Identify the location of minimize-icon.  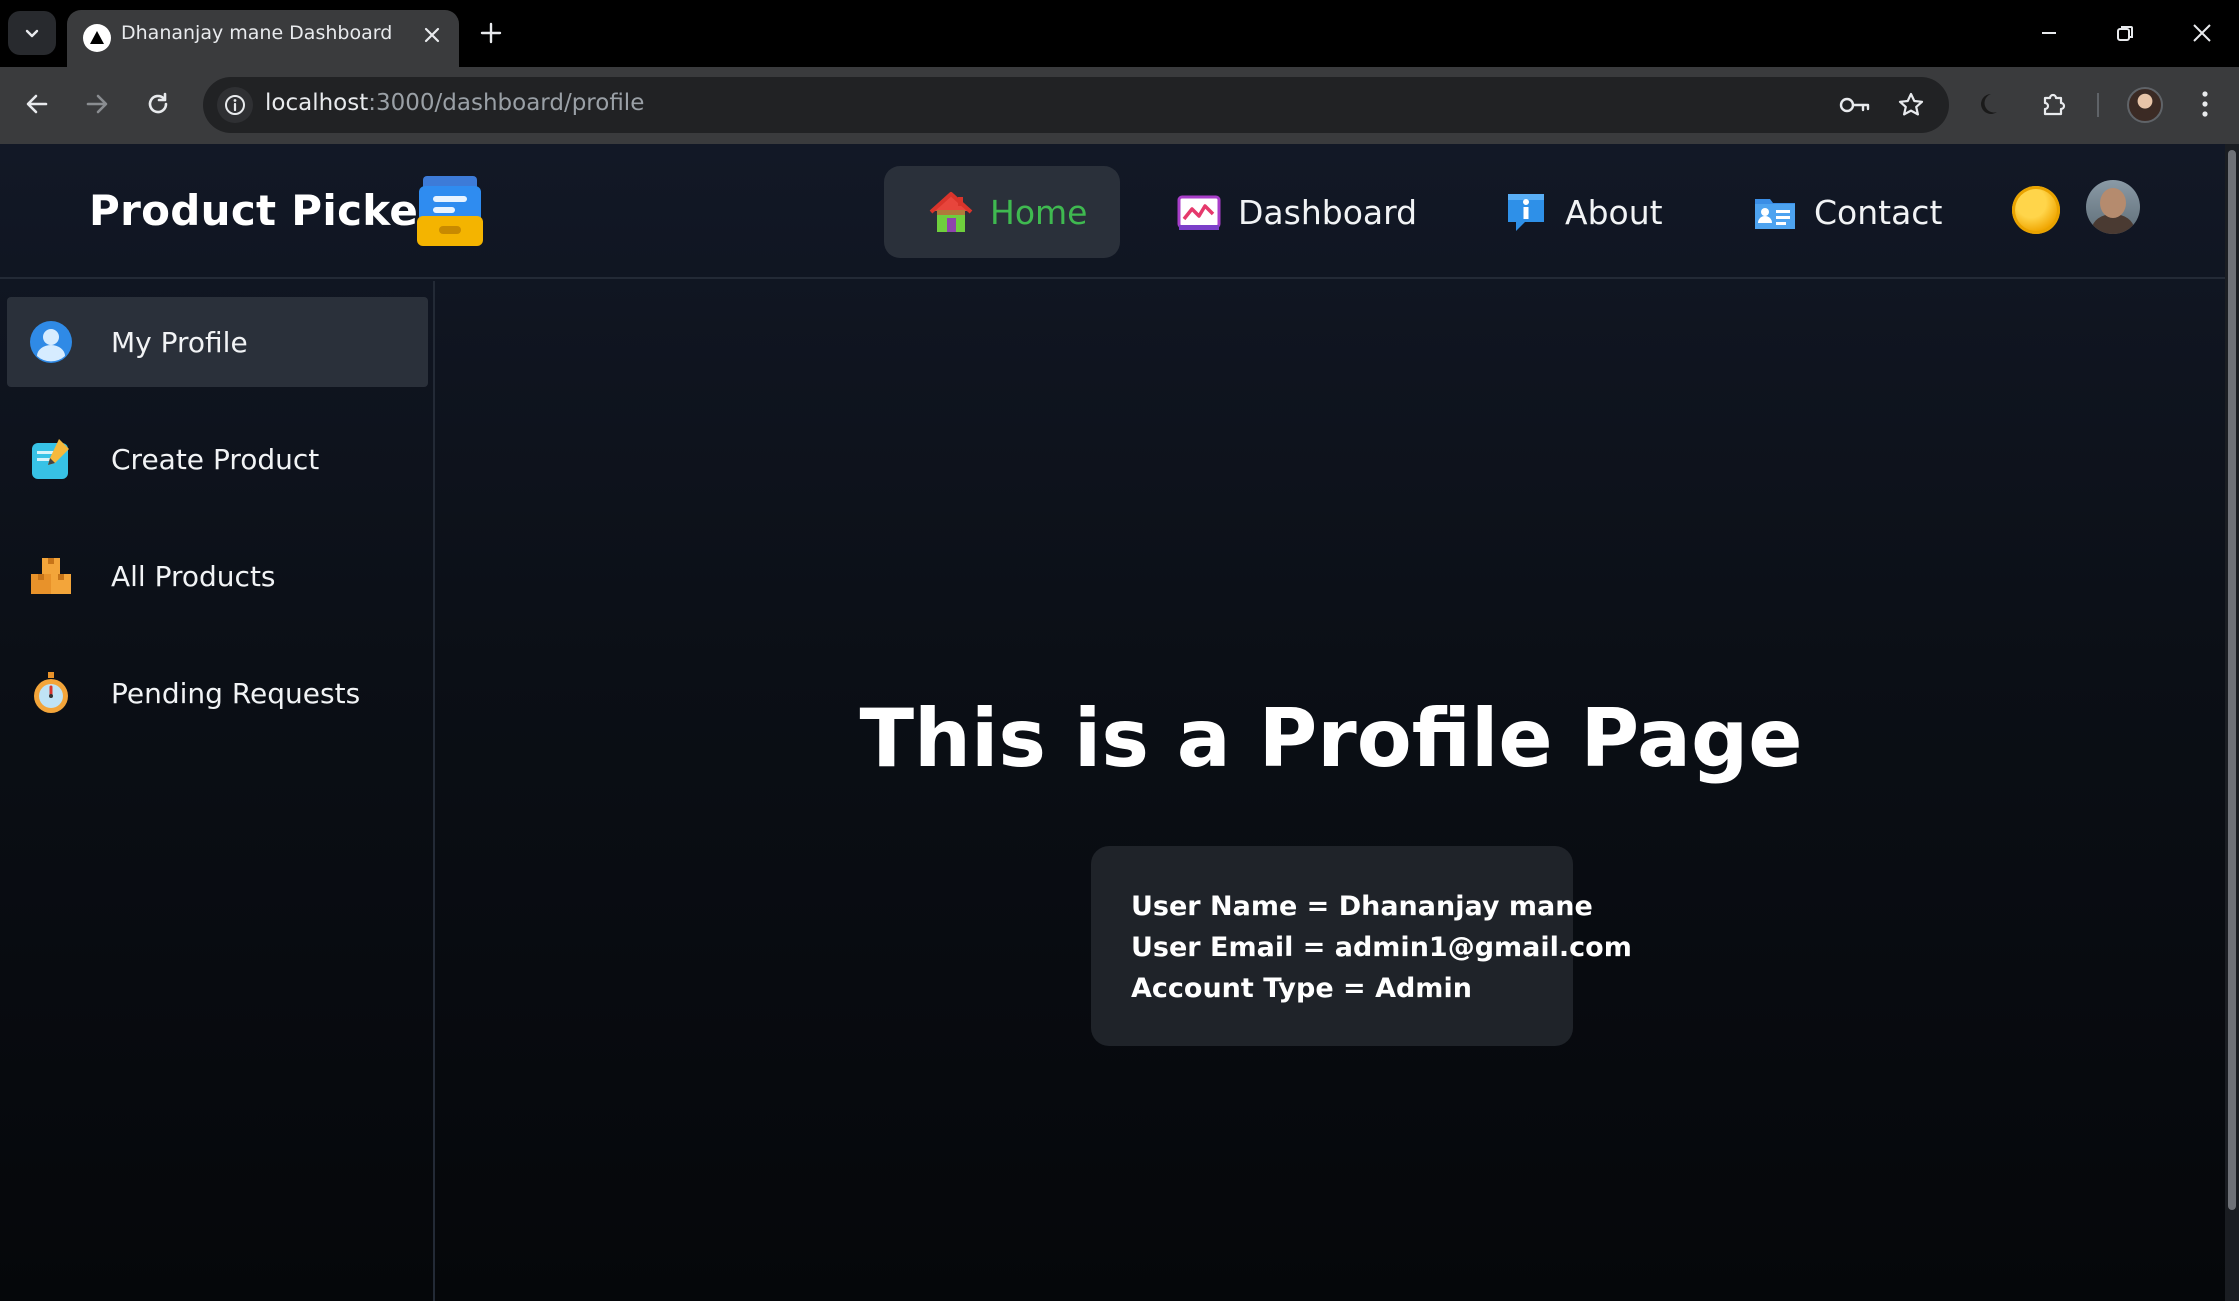
(2049, 33).